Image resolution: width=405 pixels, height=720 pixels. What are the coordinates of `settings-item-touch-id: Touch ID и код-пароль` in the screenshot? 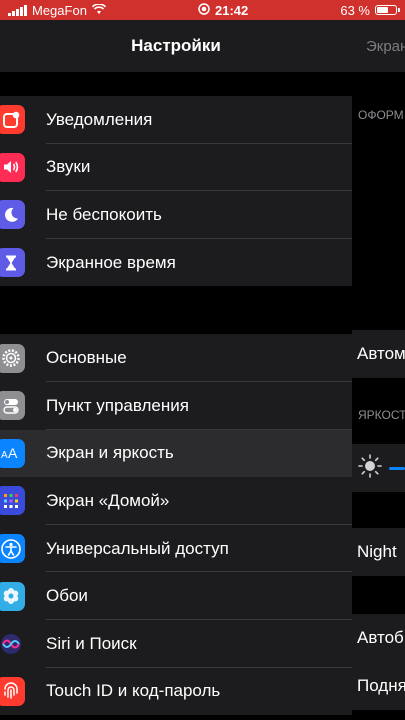 It's located at (176, 692).